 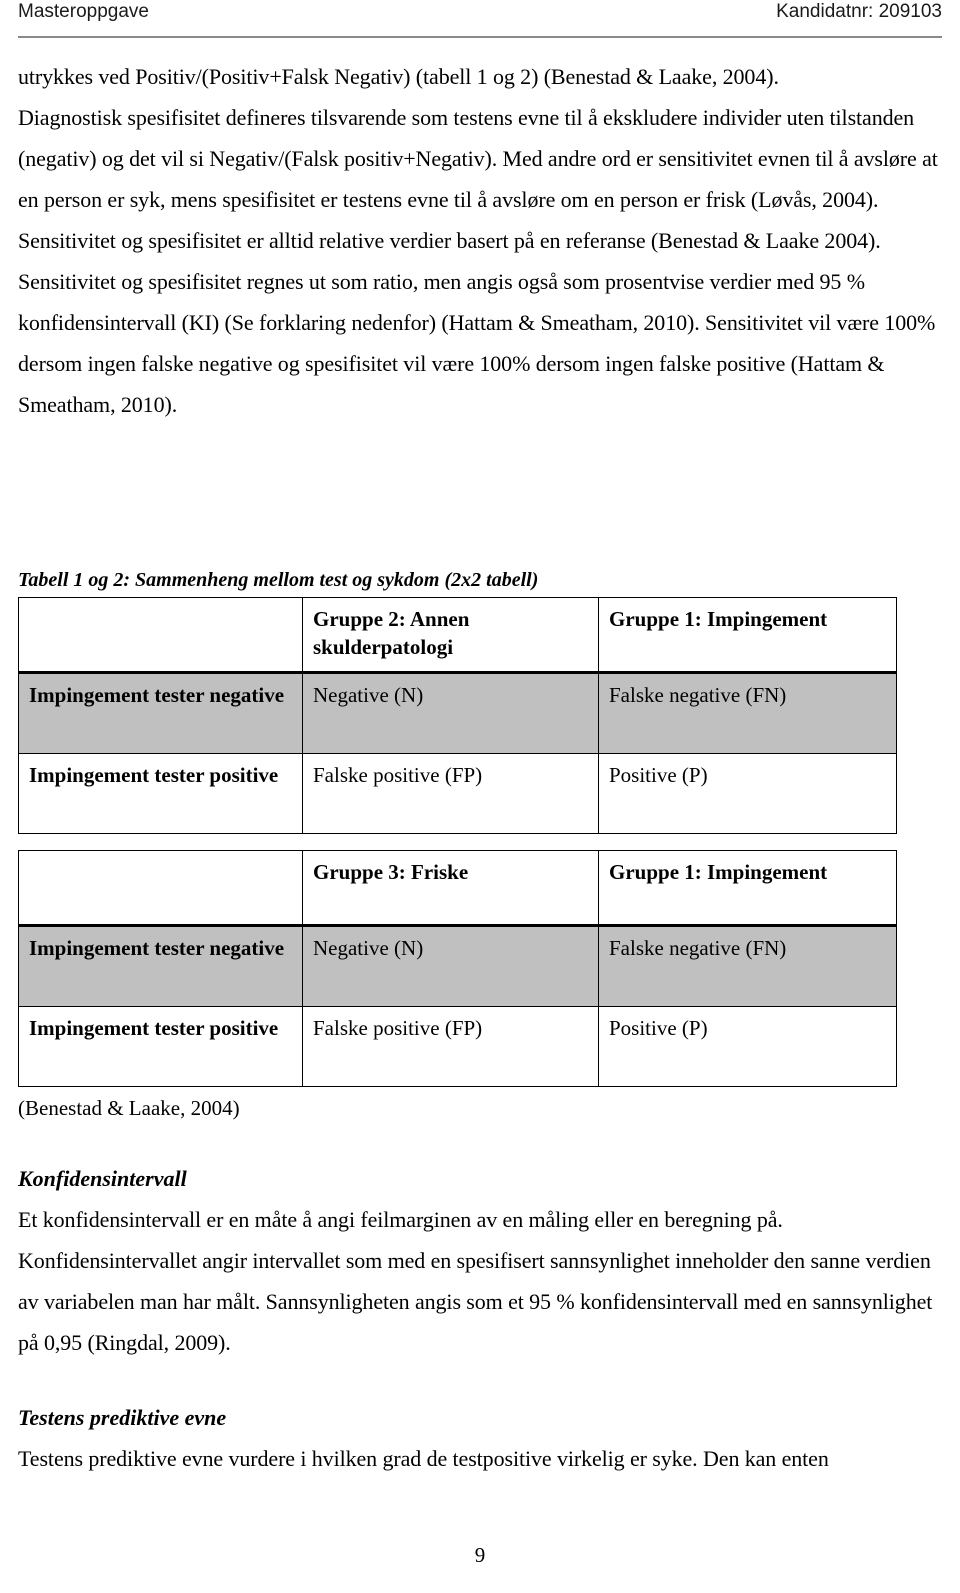 I want to click on table2-row2-cell3: Positive (P), so click(x=747, y=1046).